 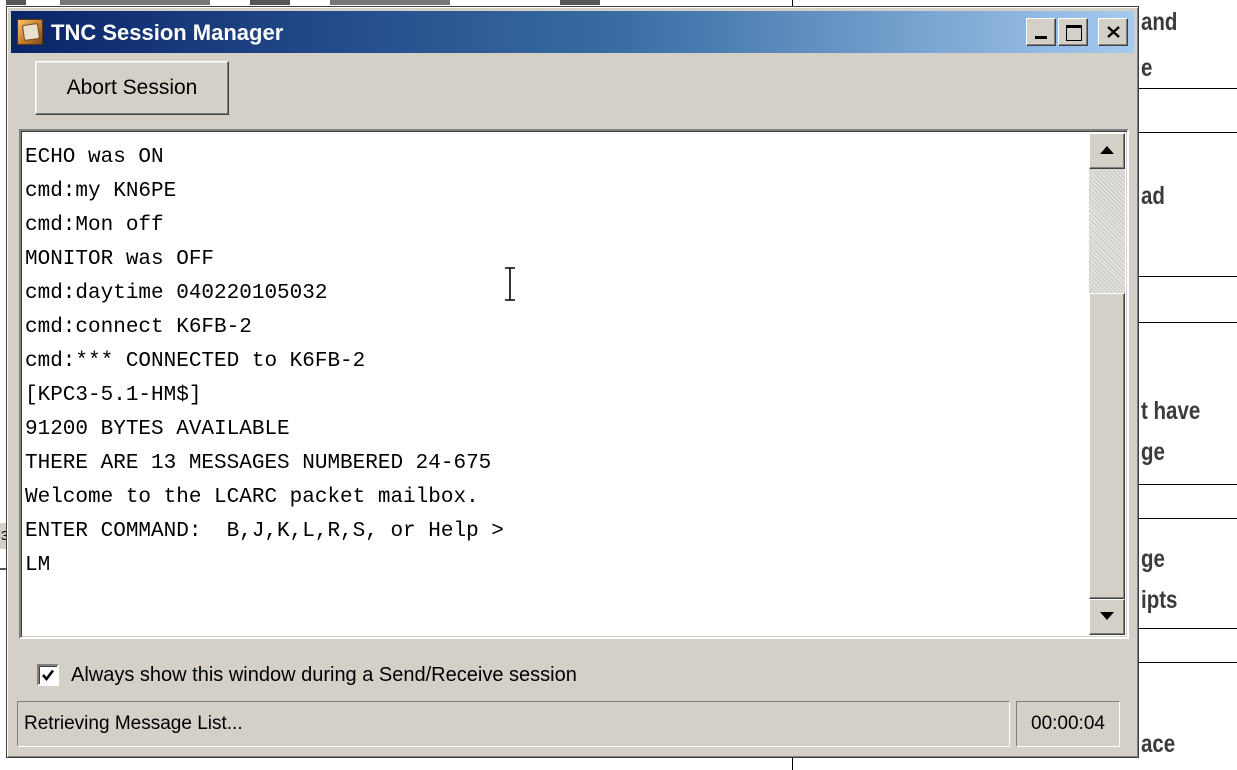 I want to click on terminal-line: cmd:my KN6PE, so click(x=101, y=191).